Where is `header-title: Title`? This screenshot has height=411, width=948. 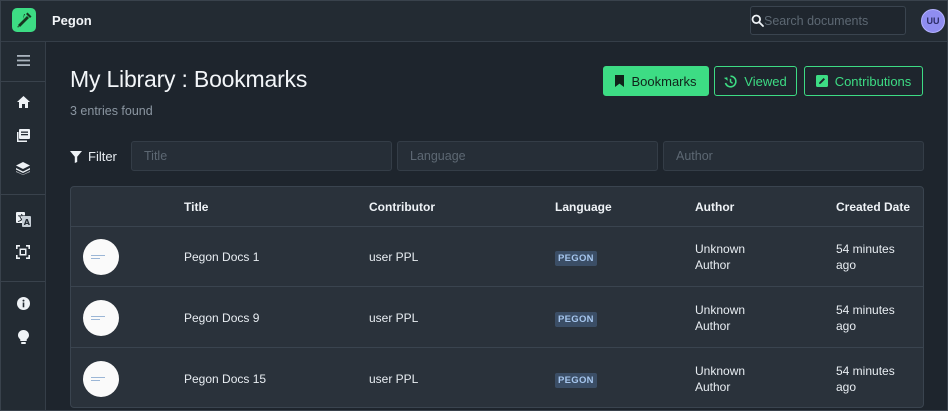 header-title: Title is located at coordinates (196, 207).